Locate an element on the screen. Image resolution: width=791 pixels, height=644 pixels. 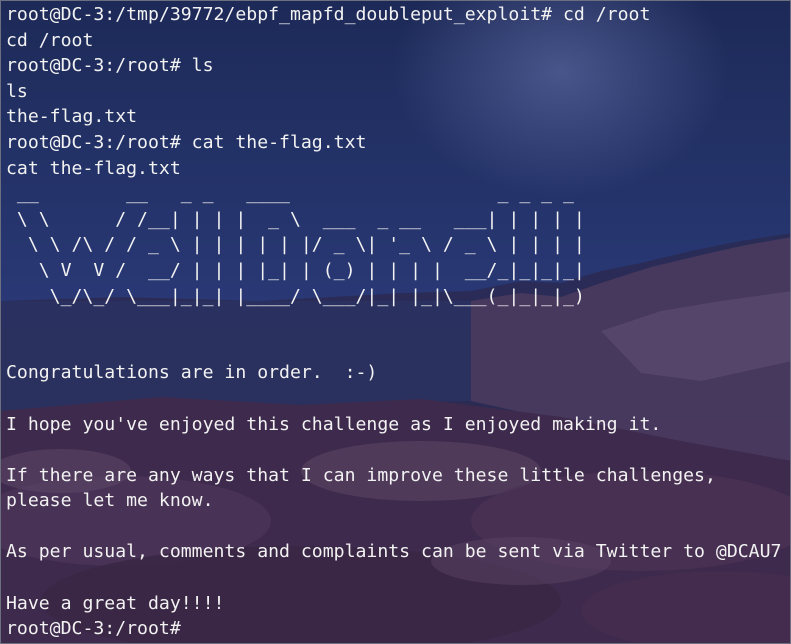
terminal-line: the-flag.txt is located at coordinates (72, 117).